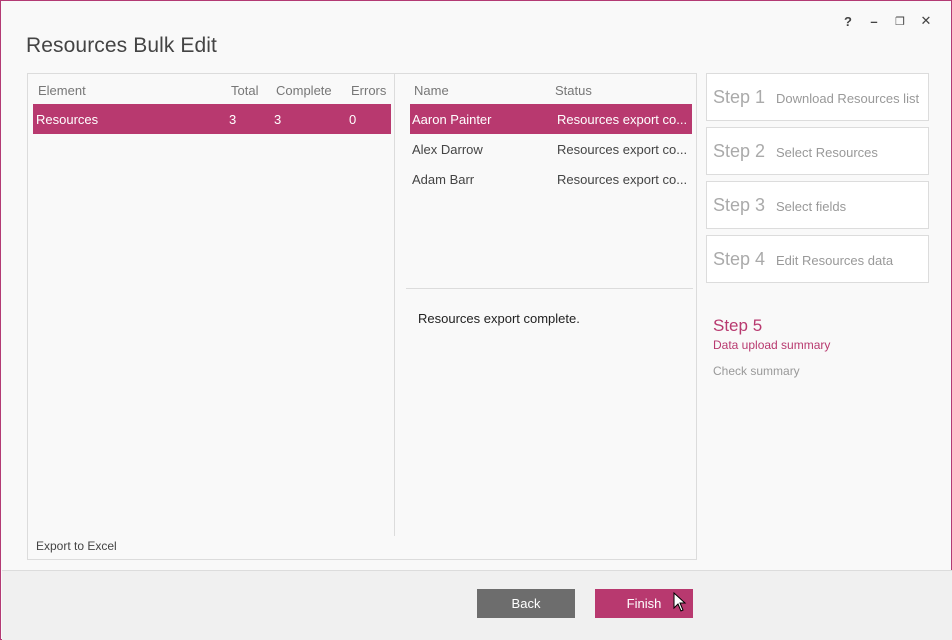  I want to click on column-header-element: Element, so click(62, 90).